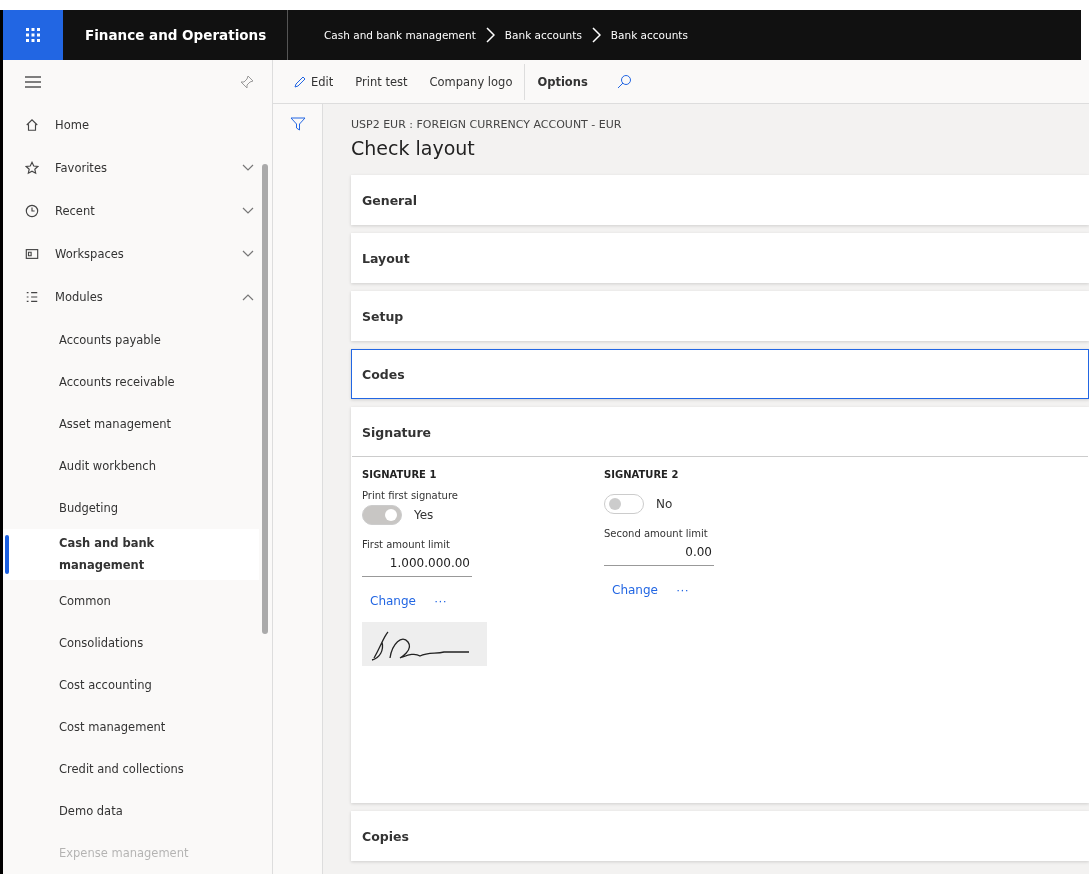 Image resolution: width=1089 pixels, height=874 pixels. I want to click on section-header: Copies, so click(720, 836).